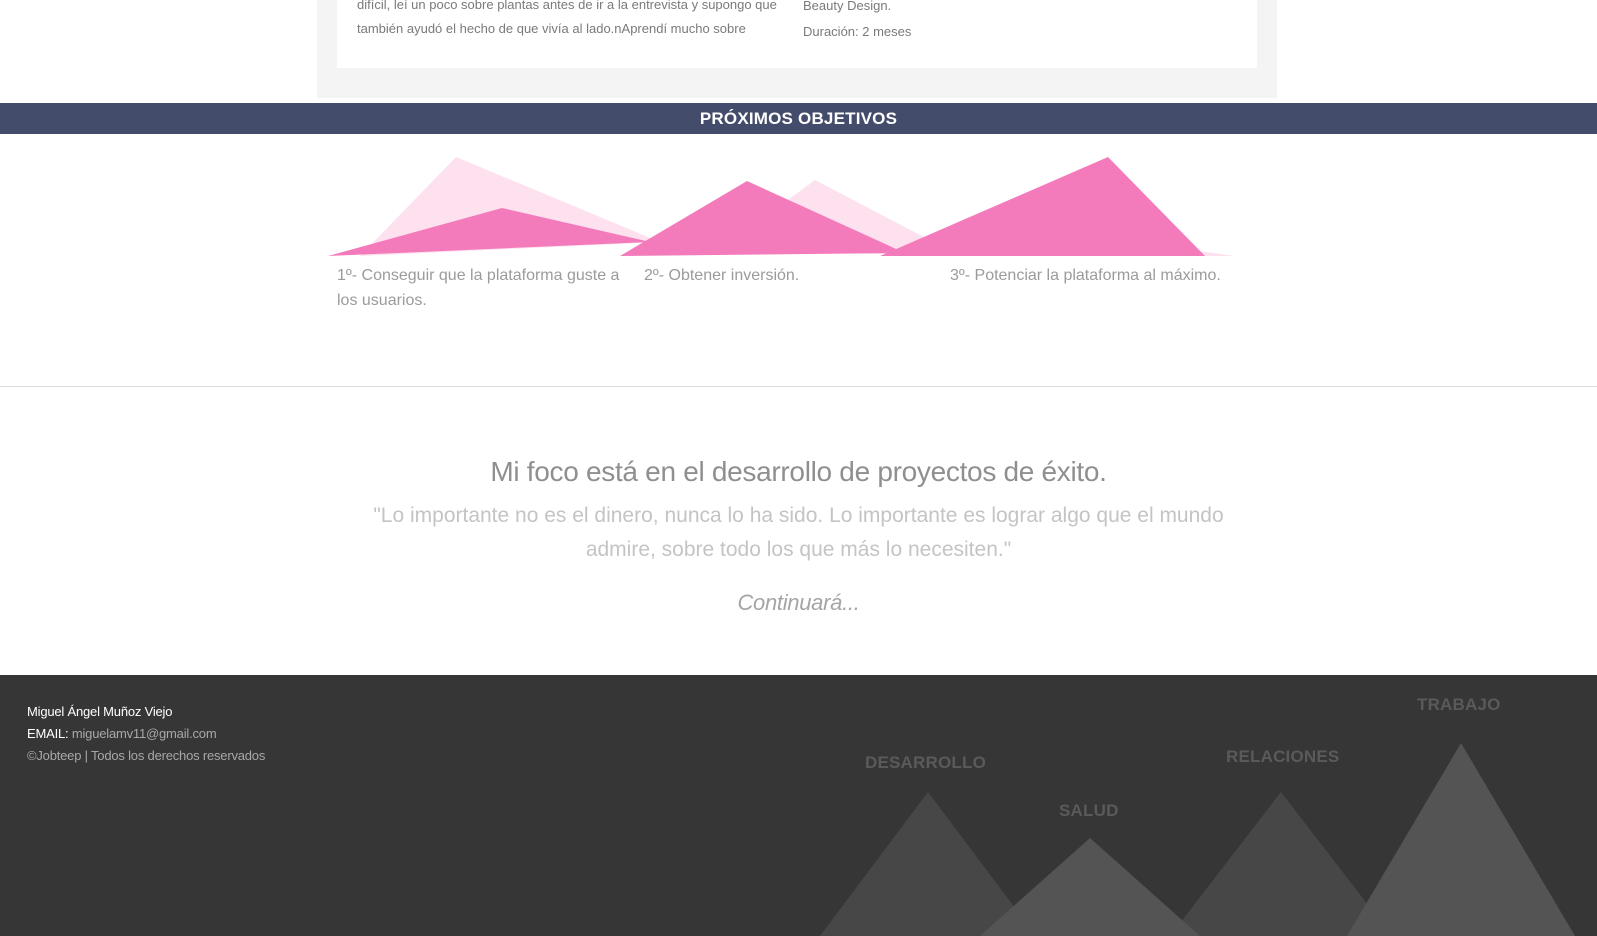 The height and width of the screenshot is (936, 1597). I want to click on section-divider, so click(798, 386).